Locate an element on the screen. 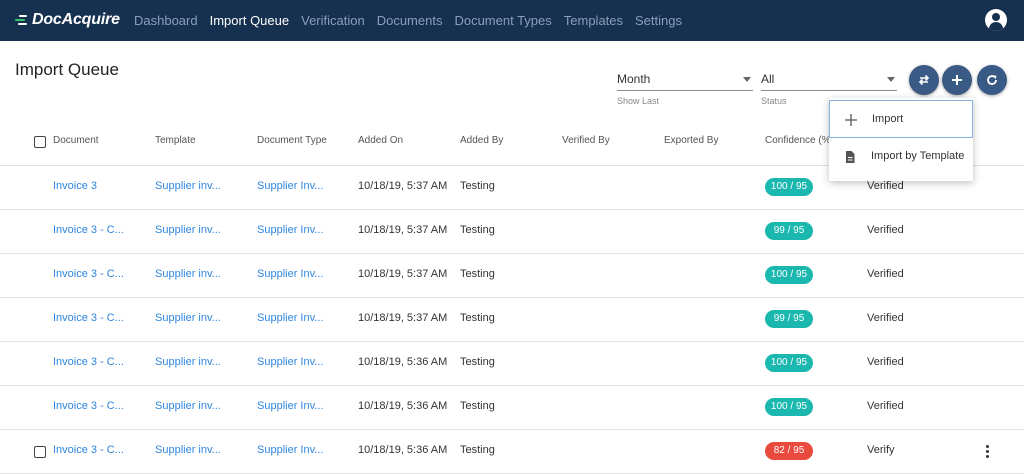 Image resolution: width=1024 pixels, height=474 pixels. status-cell: Verify is located at coordinates (881, 450).